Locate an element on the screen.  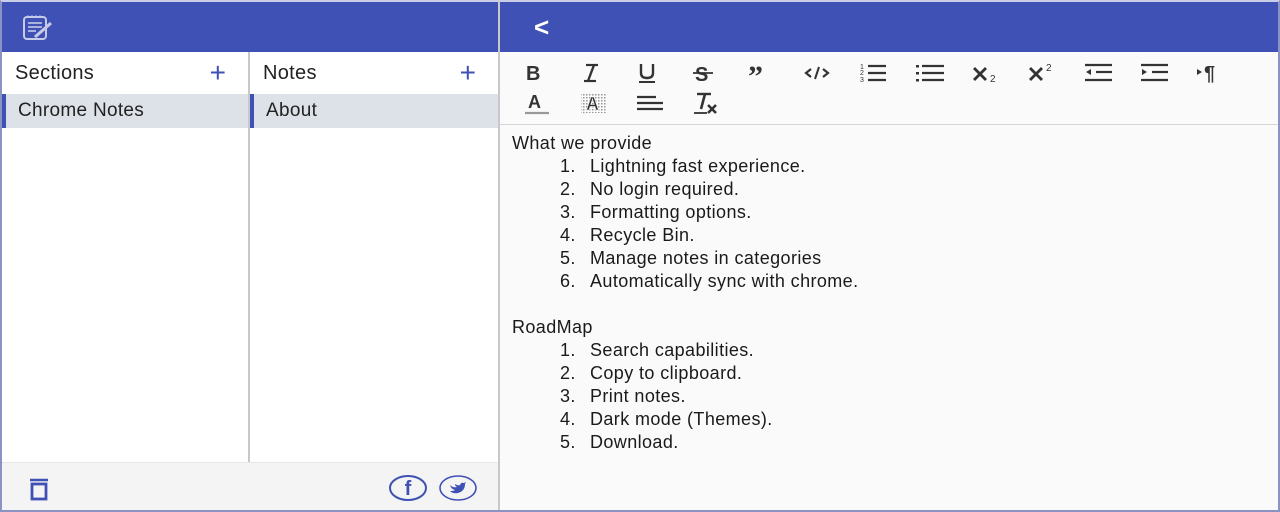
font-color-icon: A is located at coordinates (537, 103).